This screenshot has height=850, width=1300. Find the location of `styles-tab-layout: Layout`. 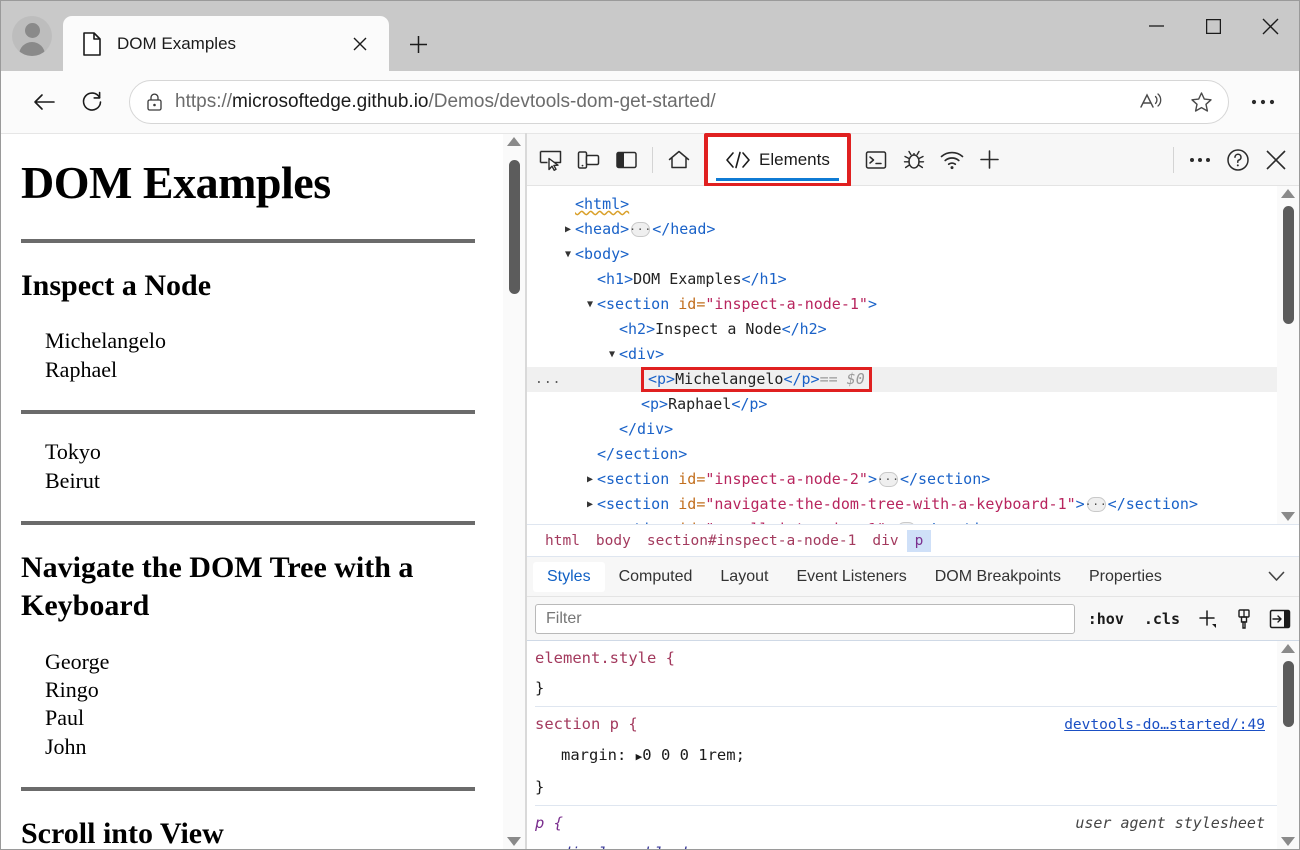

styles-tab-layout: Layout is located at coordinates (744, 577).